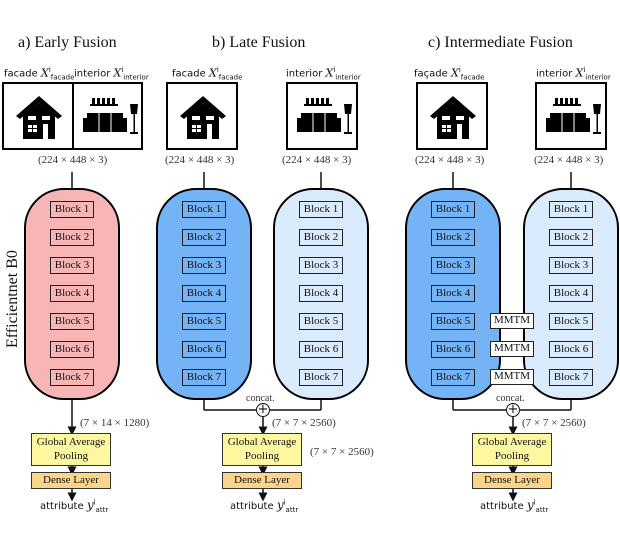 This screenshot has width=620, height=544. Describe the element at coordinates (72, 293) in the screenshot. I see `a-block-4: Block 4` at that location.